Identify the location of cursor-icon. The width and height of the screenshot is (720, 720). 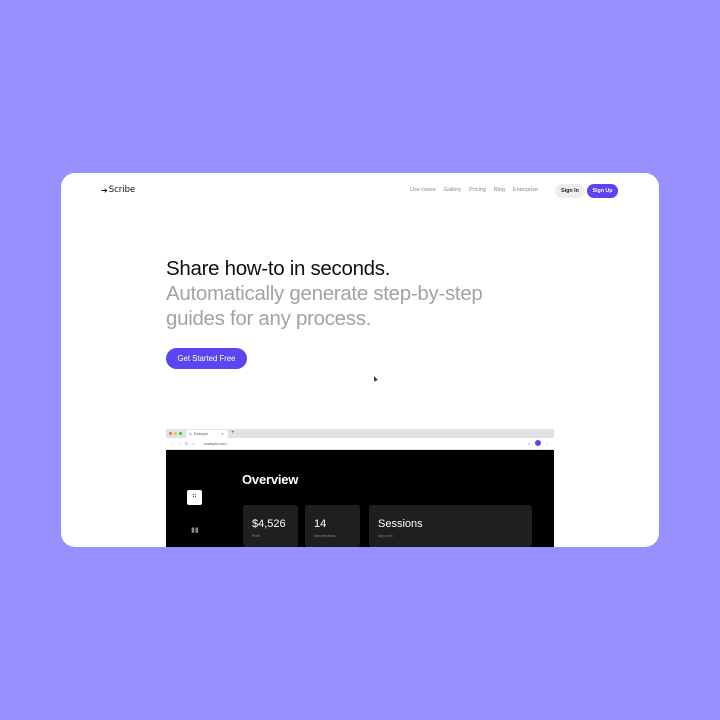
(375, 378).